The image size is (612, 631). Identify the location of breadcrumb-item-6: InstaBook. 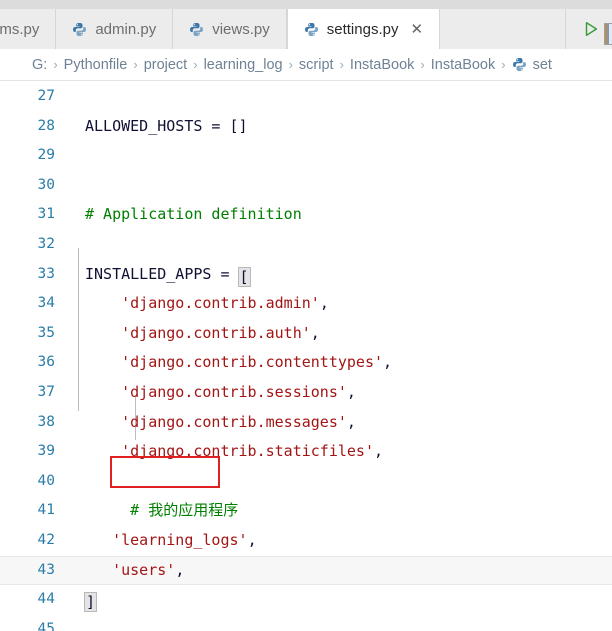
(463, 65).